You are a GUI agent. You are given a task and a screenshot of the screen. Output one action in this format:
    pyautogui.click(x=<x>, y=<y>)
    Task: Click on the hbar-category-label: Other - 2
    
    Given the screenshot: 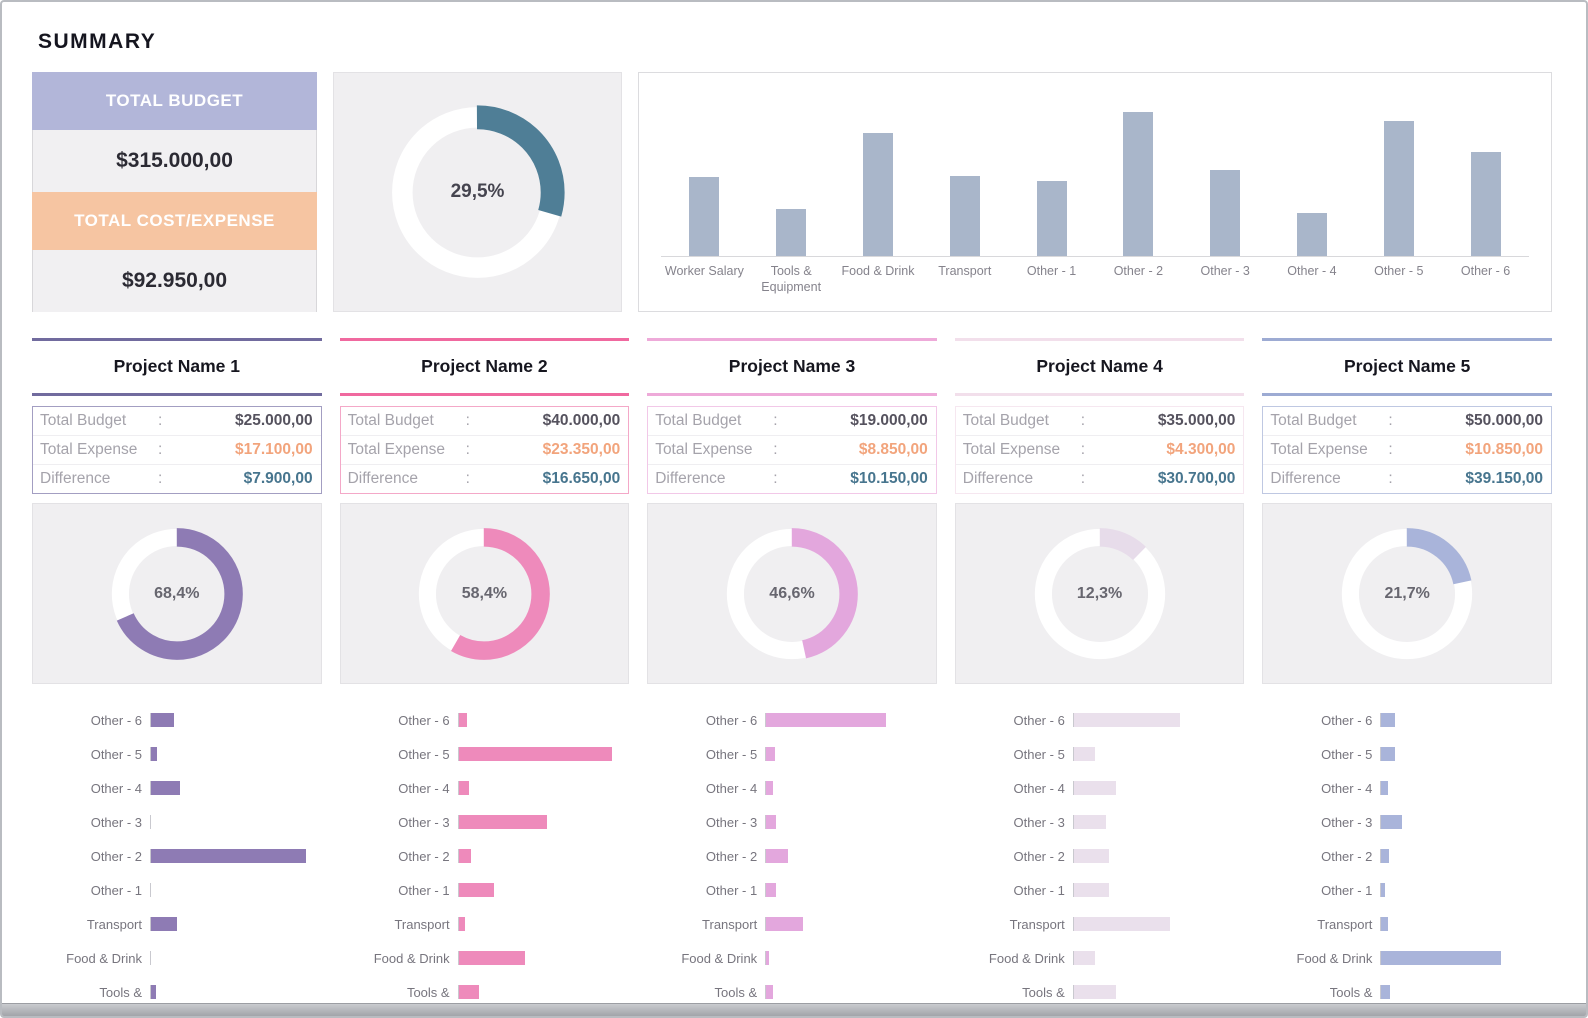 What is the action you would take?
    pyautogui.click(x=1039, y=856)
    